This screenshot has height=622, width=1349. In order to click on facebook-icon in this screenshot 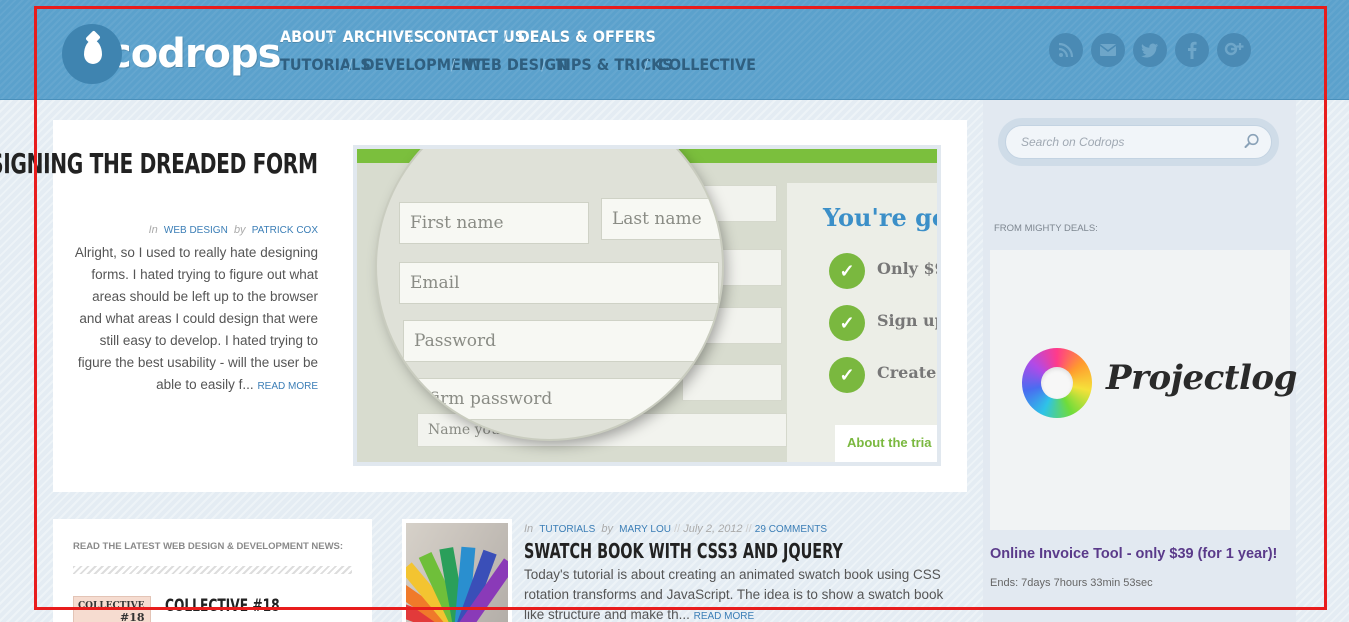, I will do `click(1192, 50)`.